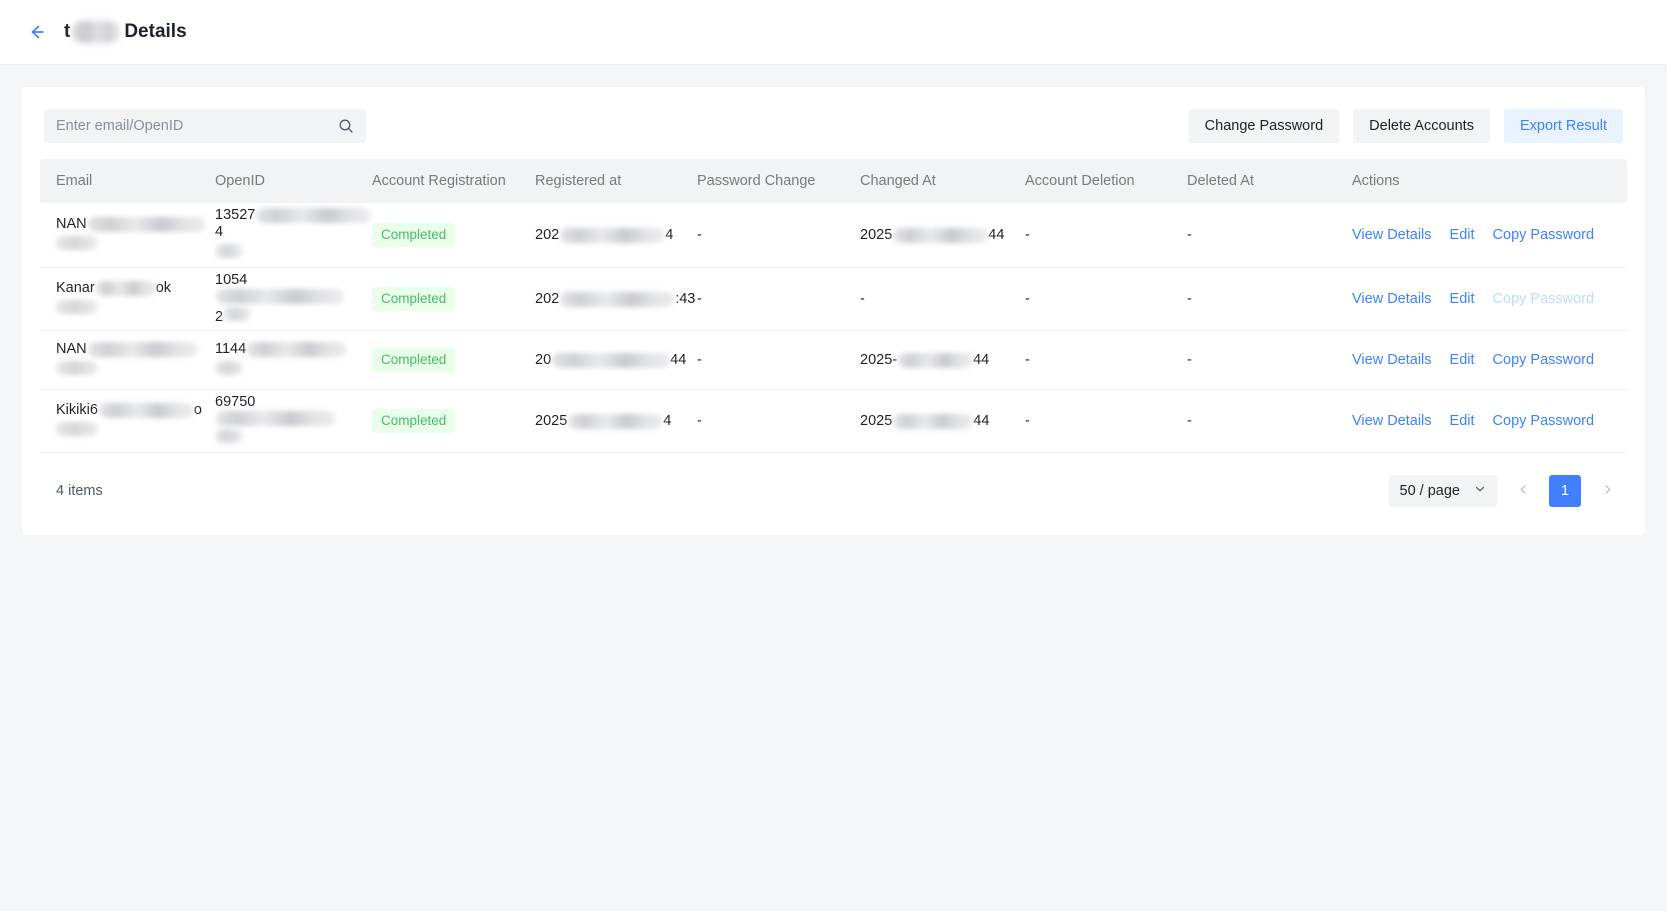  Describe the element at coordinates (453, 181) in the screenshot. I see `column-header-account-registration: Account Registration` at that location.